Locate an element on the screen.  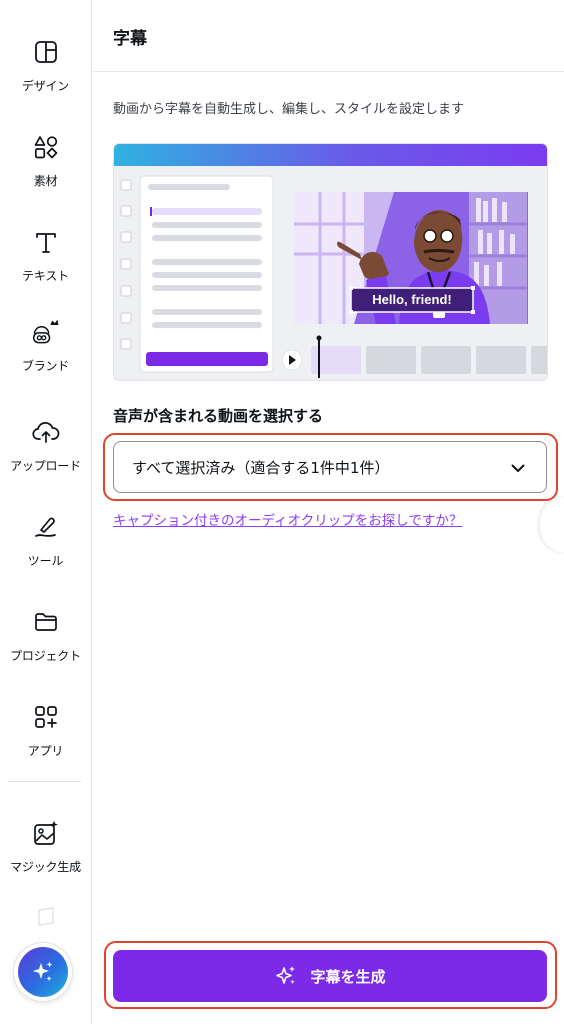
cloud-upload-icon is located at coordinates (46, 432).